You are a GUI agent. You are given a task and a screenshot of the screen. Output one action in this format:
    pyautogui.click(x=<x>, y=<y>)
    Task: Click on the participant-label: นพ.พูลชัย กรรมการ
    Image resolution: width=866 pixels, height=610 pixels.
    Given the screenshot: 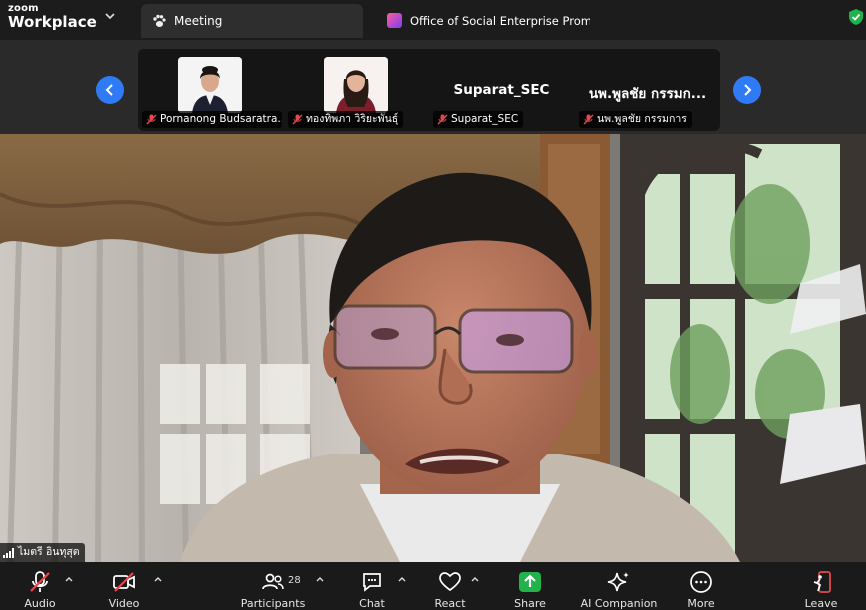 What is the action you would take?
    pyautogui.click(x=635, y=119)
    